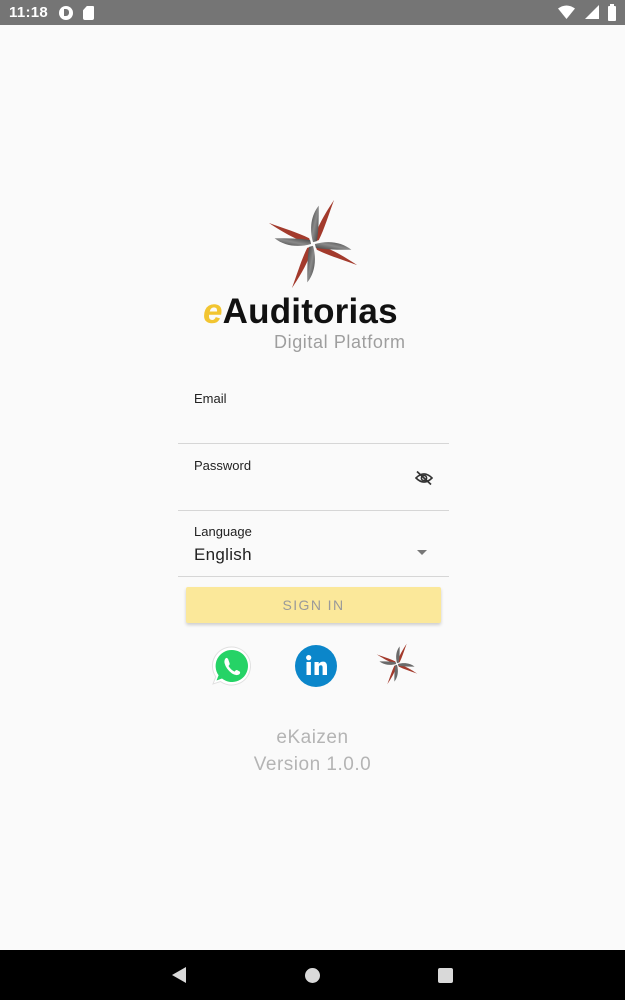 The image size is (625, 1000). I want to click on password-label: Password, so click(223, 465).